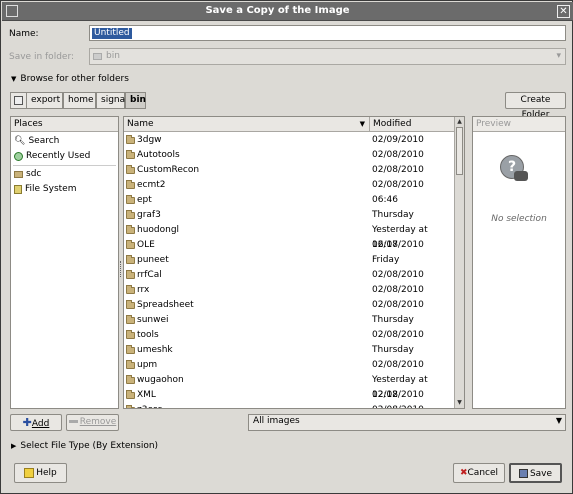  Describe the element at coordinates (288, 335) in the screenshot. I see `file-row: tools 02/08/2010` at that location.